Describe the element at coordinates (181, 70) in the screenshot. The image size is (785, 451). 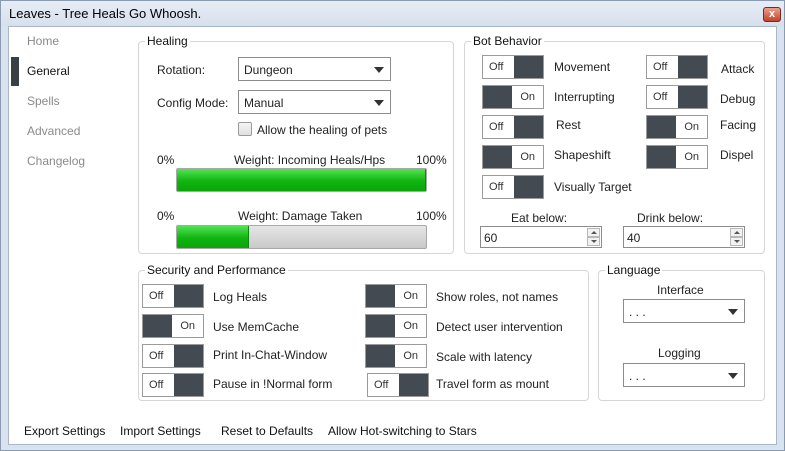
I see `rotation-label: Rotation:` at that location.